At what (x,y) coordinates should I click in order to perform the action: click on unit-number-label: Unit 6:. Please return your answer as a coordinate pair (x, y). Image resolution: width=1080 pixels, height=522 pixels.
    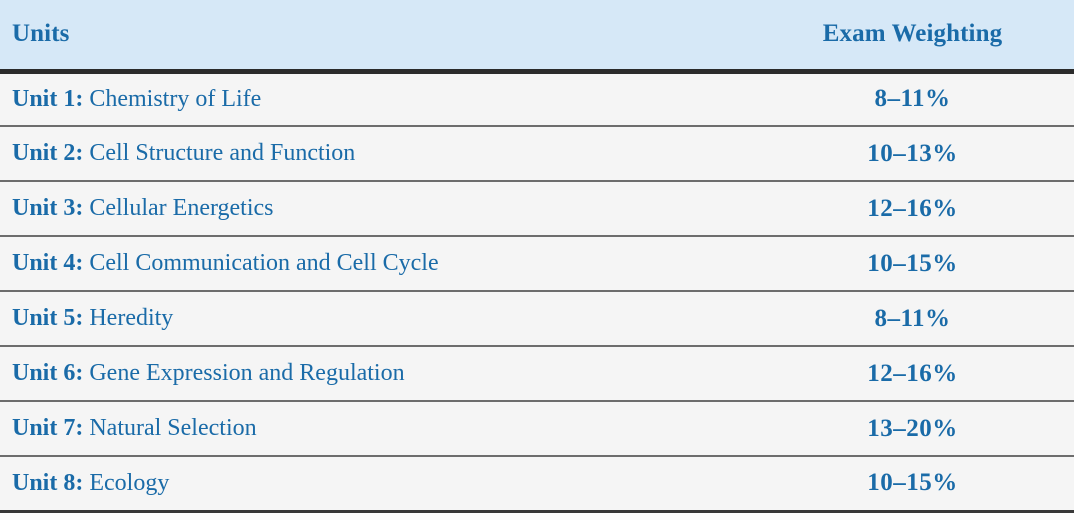
    Looking at the image, I should click on (48, 373).